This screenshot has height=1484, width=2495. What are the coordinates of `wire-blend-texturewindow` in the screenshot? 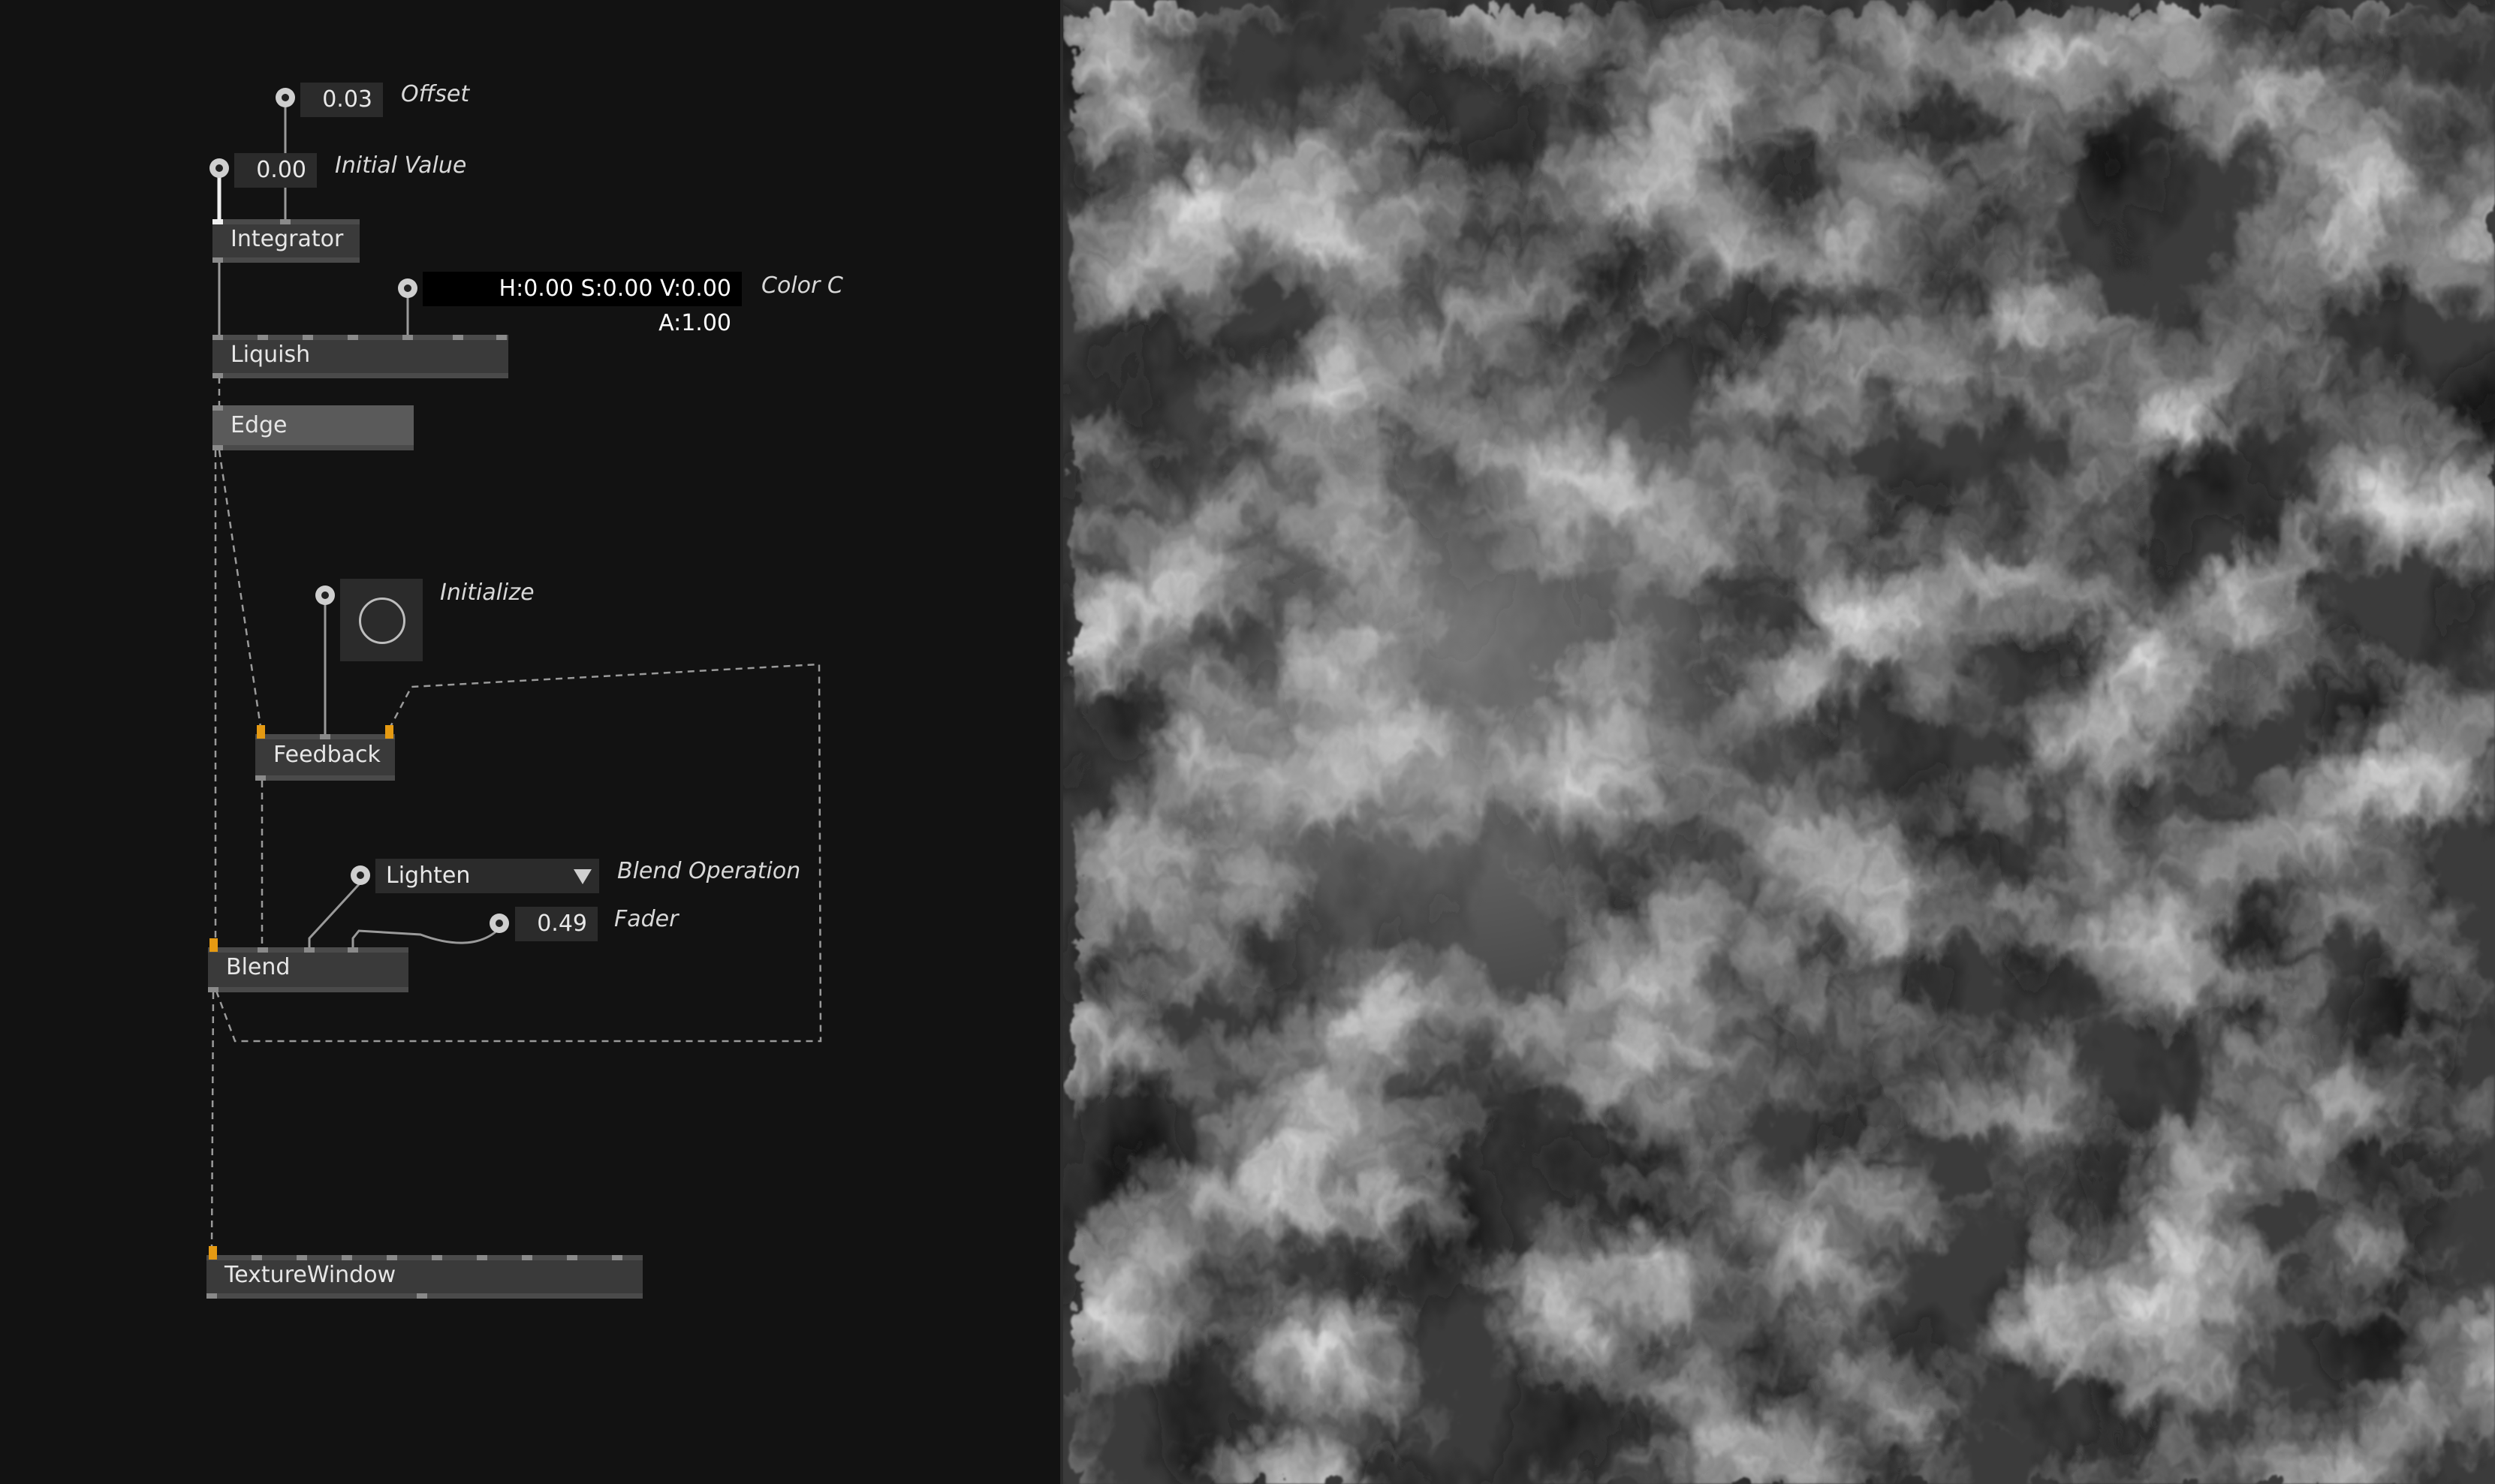 It's located at (212, 1121).